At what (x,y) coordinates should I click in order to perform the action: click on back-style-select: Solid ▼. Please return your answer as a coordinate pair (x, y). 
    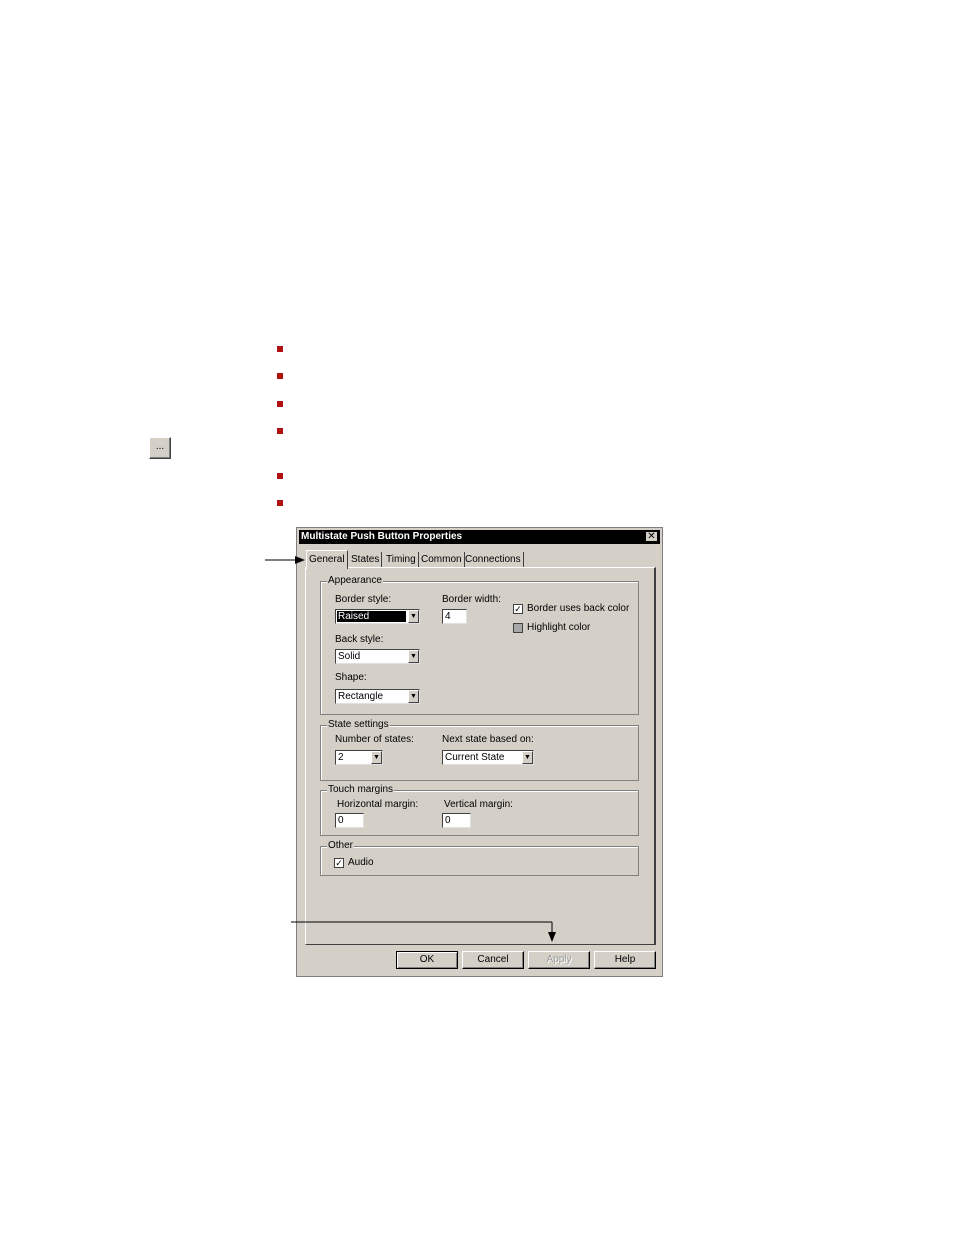
    Looking at the image, I should click on (377, 656).